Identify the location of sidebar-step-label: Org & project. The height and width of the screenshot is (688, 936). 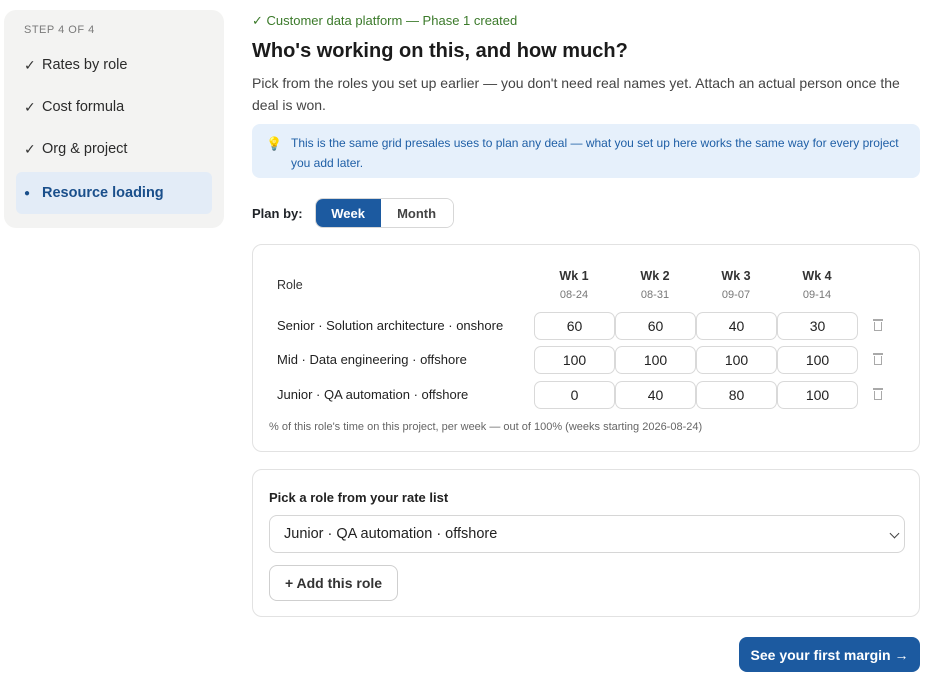
(85, 149).